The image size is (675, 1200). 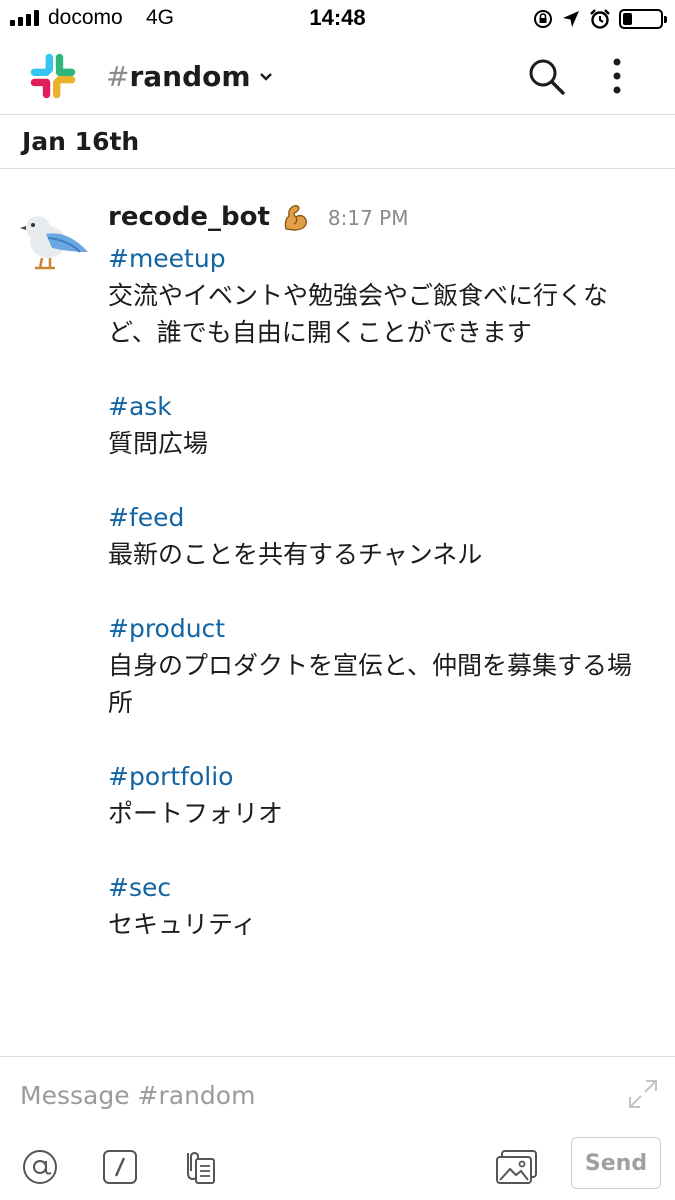 I want to click on slack-logo-icon, so click(x=53, y=76).